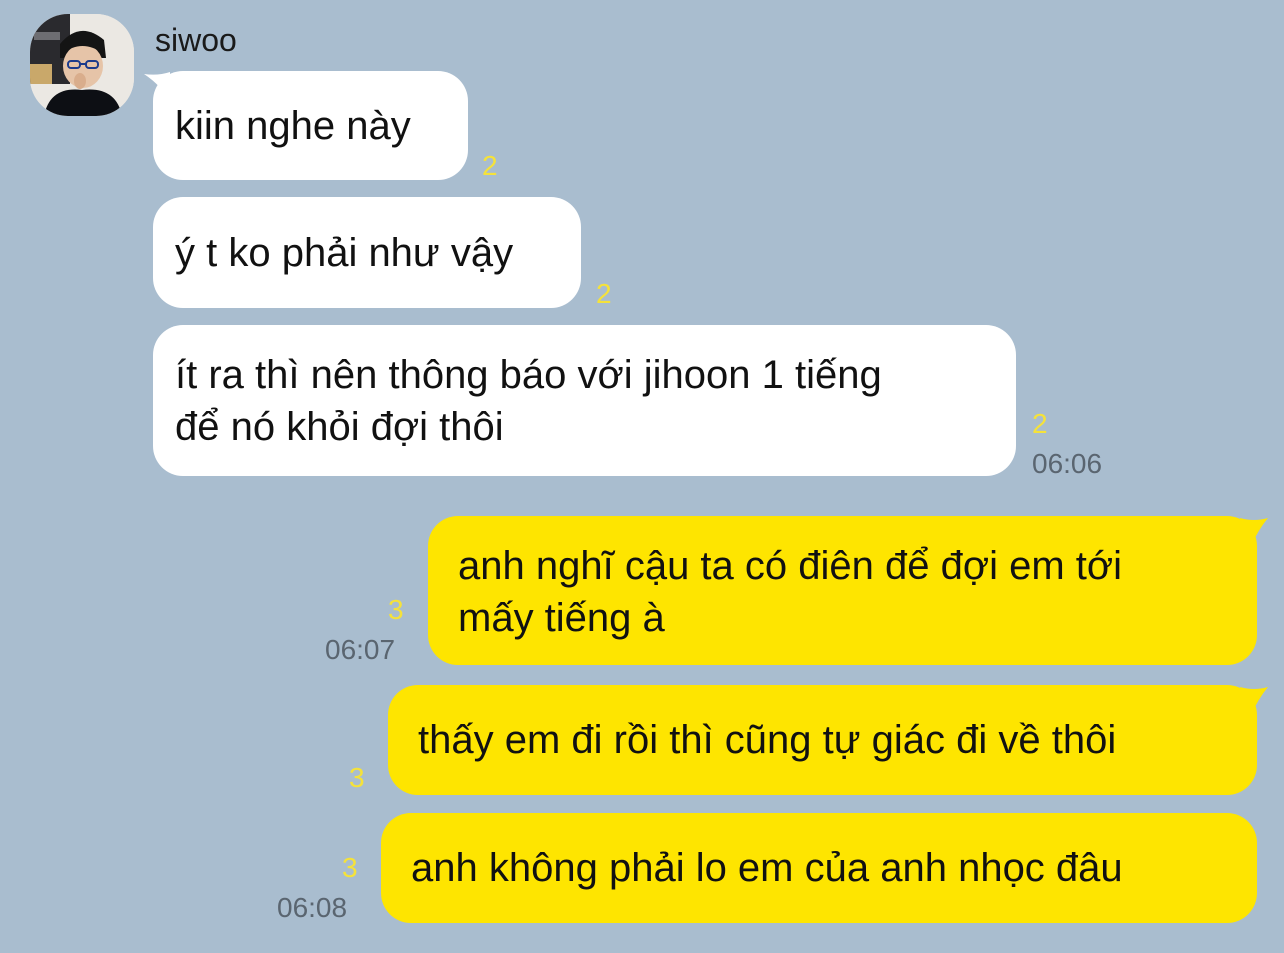 The height and width of the screenshot is (953, 1284). I want to click on message-timestamp: 06:06, so click(1067, 463).